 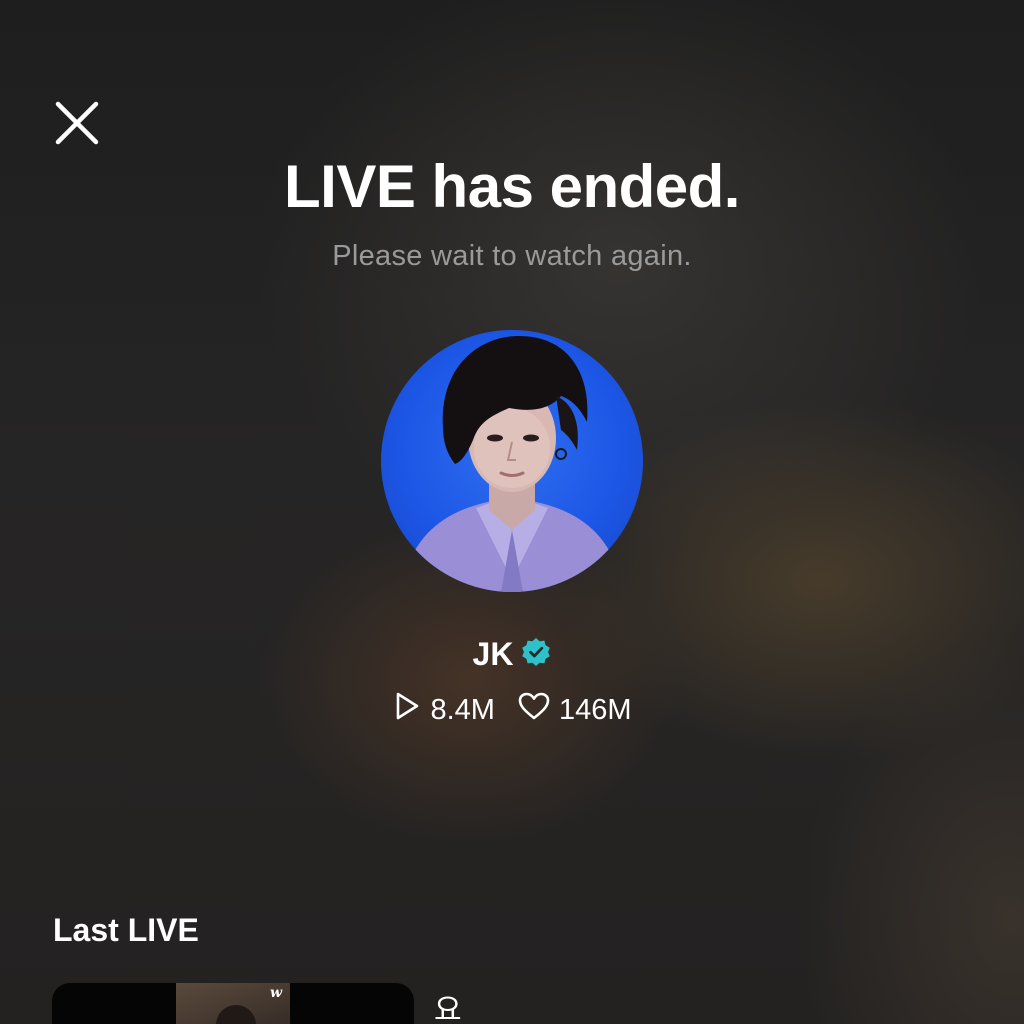 I want to click on heart-icon, so click(x=534, y=710).